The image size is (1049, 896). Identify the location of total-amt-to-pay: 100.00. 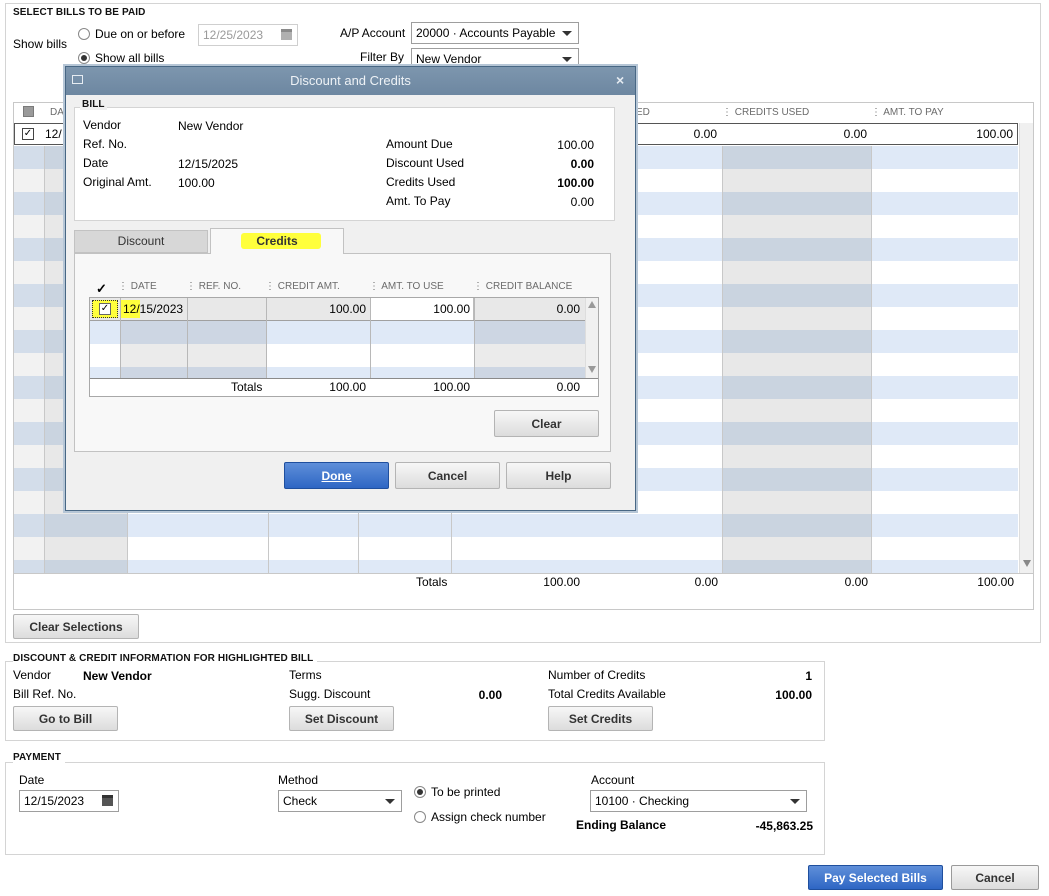
(995, 582).